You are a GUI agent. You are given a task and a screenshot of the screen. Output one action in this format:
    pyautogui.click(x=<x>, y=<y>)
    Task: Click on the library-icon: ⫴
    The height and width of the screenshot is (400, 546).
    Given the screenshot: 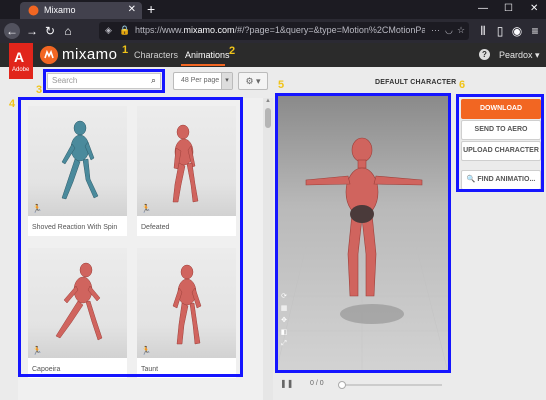 What is the action you would take?
    pyautogui.click(x=483, y=31)
    